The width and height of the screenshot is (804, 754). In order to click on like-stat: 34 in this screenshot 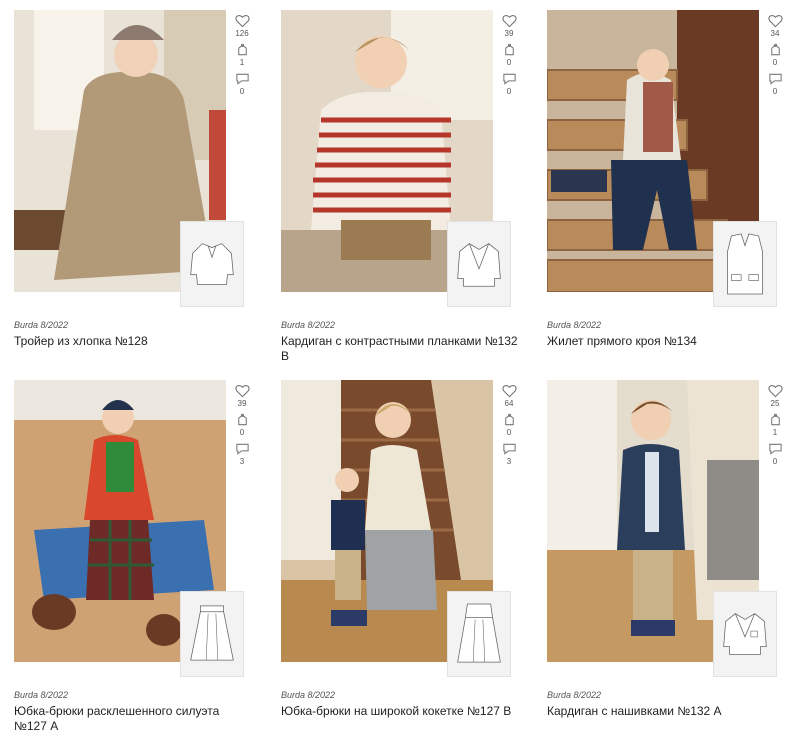, I will do `click(775, 26)`.